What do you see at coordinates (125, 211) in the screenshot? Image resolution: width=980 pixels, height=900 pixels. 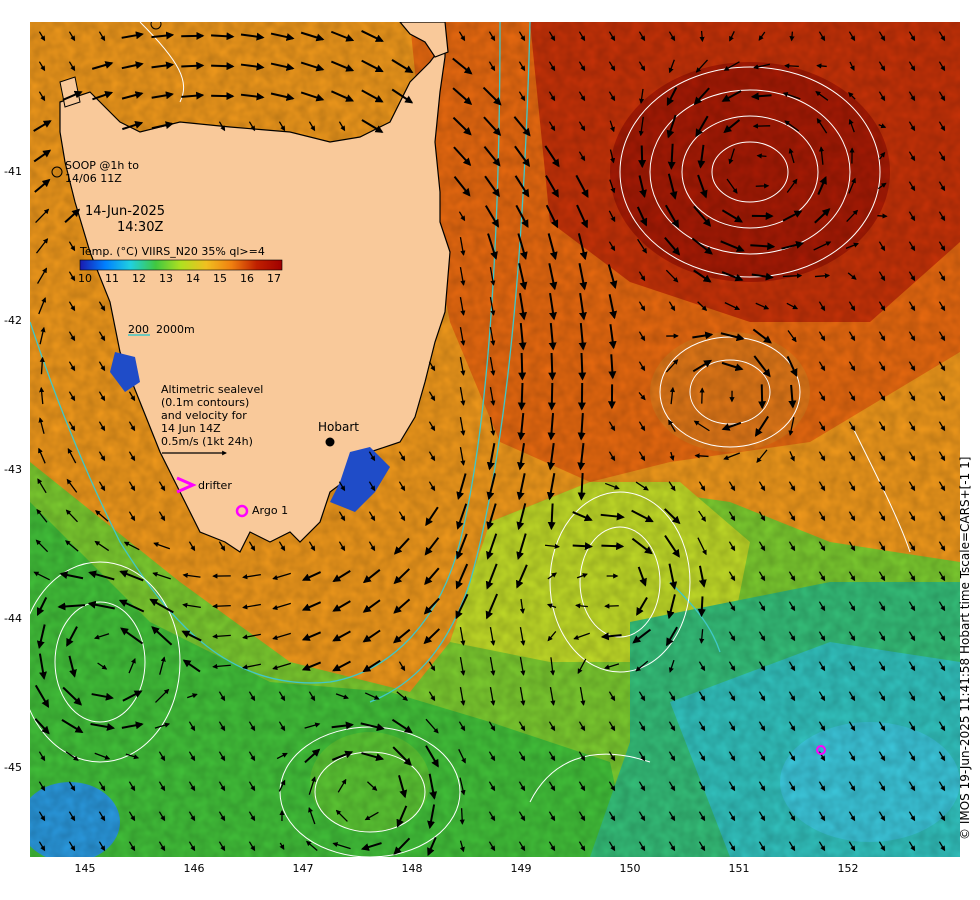 I see `map-date: 14-Jun-2025` at bounding box center [125, 211].